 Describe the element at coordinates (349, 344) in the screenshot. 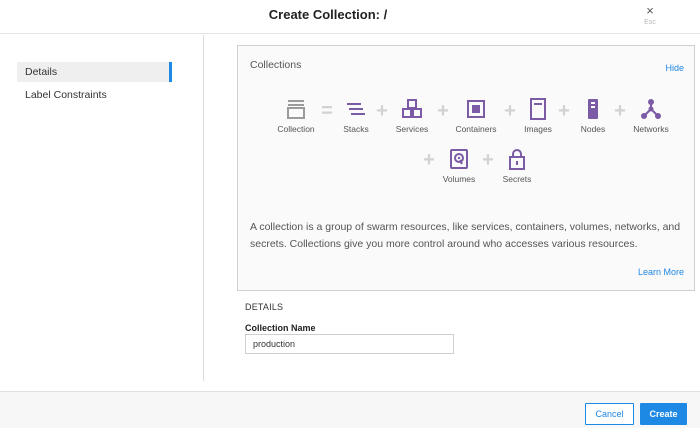

I see `collection-name-input` at that location.